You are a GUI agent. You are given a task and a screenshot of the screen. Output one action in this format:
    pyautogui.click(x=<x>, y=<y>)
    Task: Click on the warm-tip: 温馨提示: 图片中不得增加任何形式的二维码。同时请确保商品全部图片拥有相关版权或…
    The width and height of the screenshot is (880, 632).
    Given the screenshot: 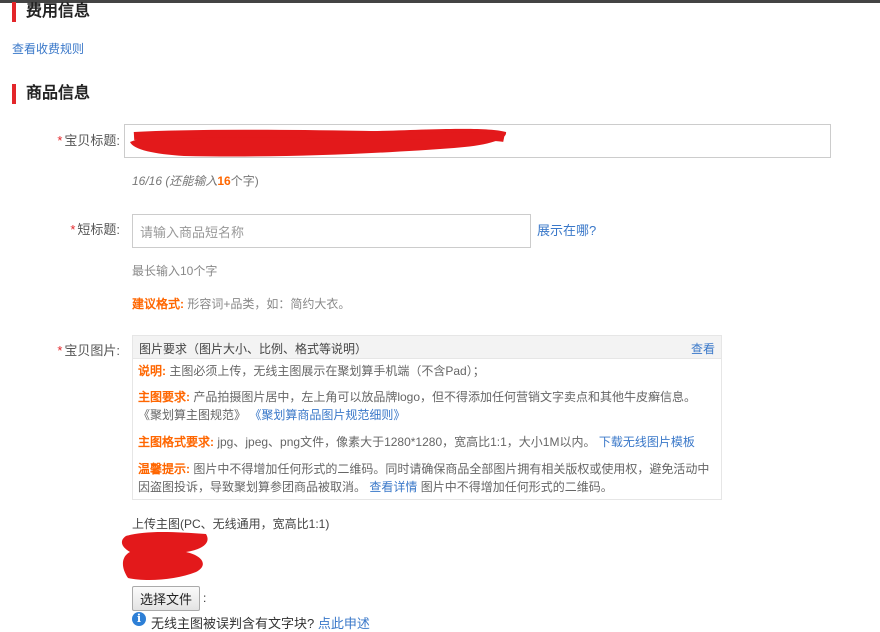 What is the action you would take?
    pyautogui.click(x=424, y=478)
    